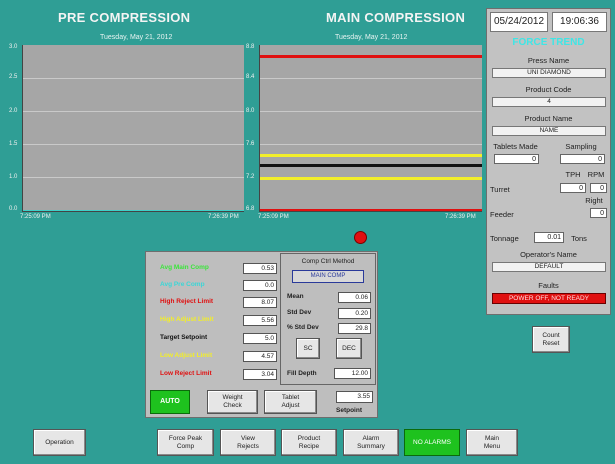  Describe the element at coordinates (309, 442) in the screenshot. I see `product-recipe-button: Product Recipe` at that location.